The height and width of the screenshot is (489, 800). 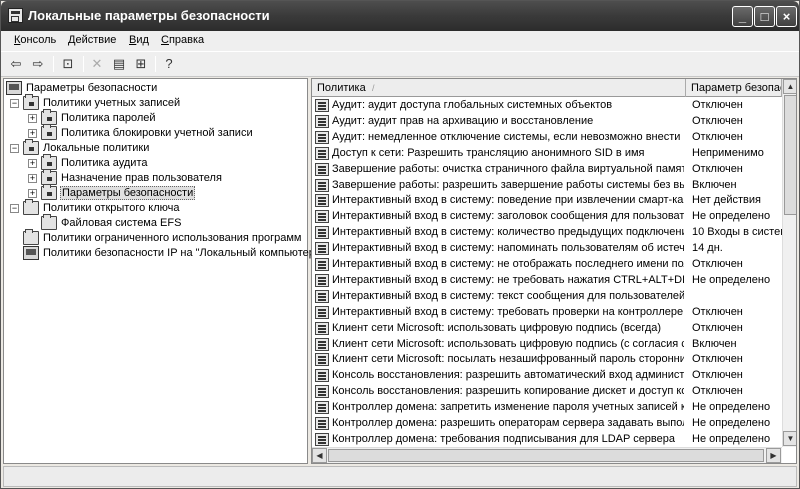 I want to click on tree-item-label: Файловая система EFS, so click(x=121, y=223).